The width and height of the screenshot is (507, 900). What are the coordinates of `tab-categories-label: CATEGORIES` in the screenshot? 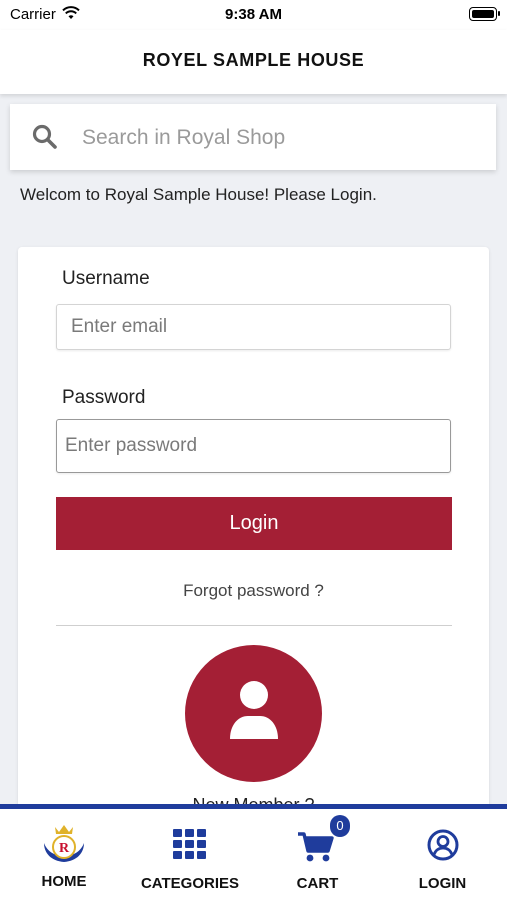 It's located at (190, 883).